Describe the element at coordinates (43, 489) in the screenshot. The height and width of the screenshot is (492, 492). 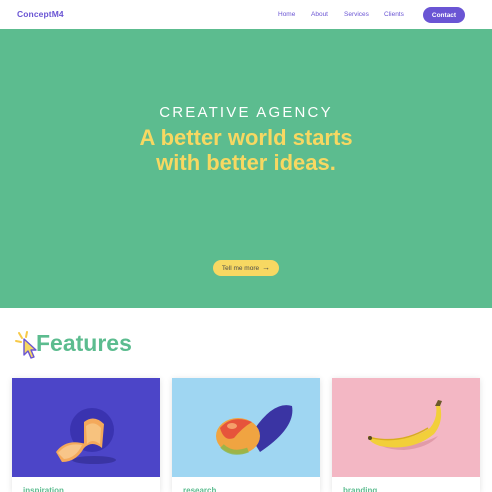
I see `card-label: inspiration` at that location.